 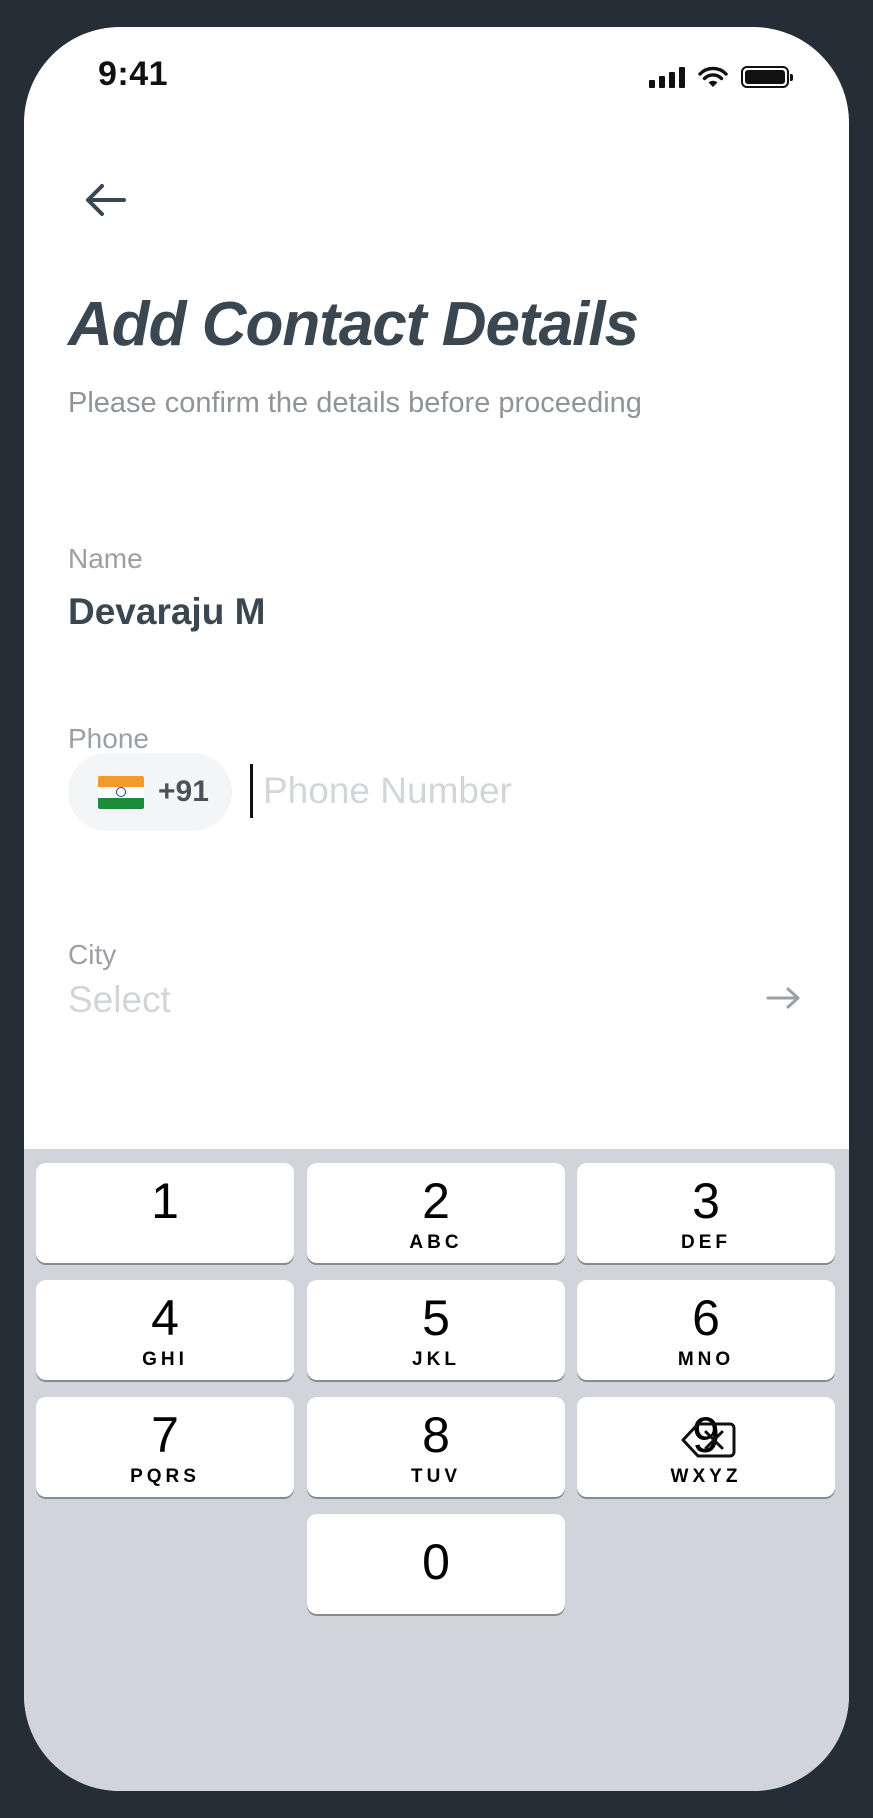 What do you see at coordinates (436, 1447) in the screenshot?
I see `key-8: 8 TUV` at bounding box center [436, 1447].